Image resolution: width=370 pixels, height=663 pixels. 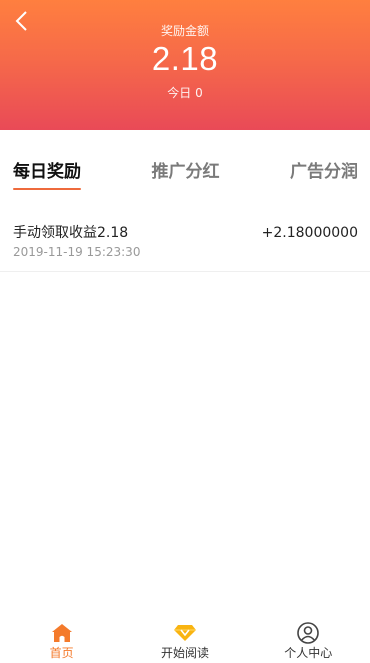 I want to click on tab-label: 推广分红, so click(x=185, y=172).